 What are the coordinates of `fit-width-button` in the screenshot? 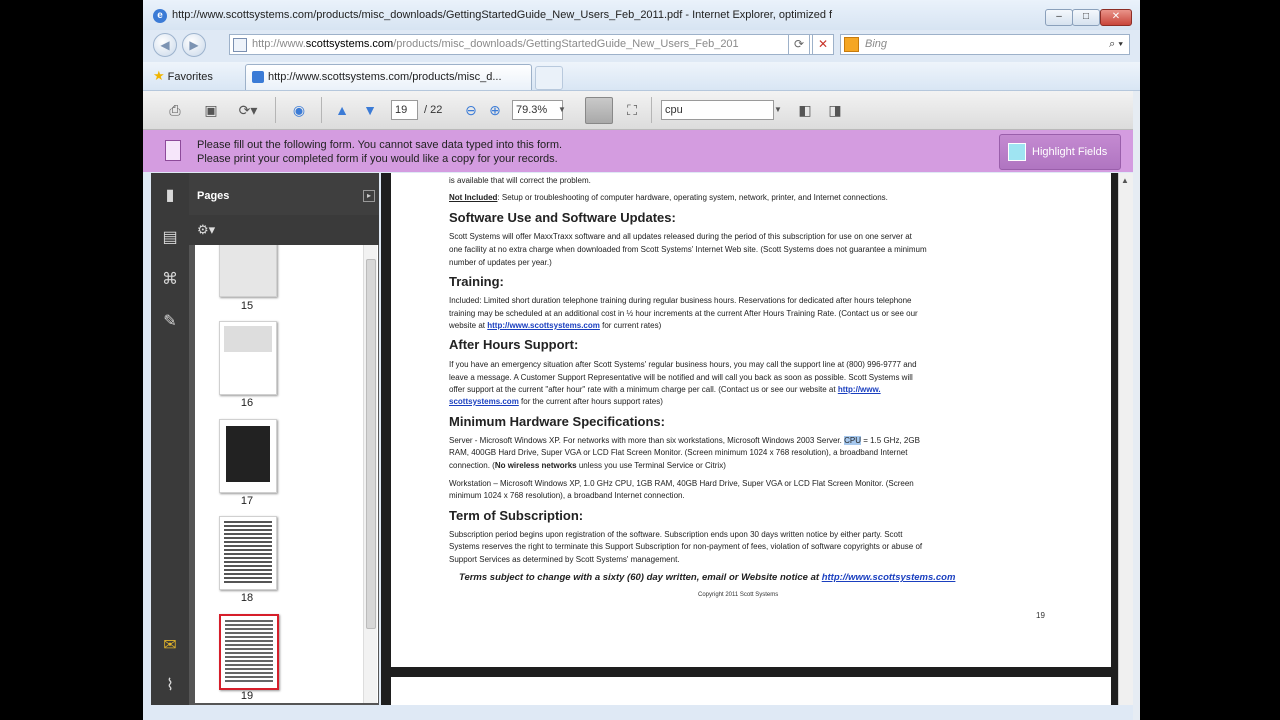 It's located at (599, 110).